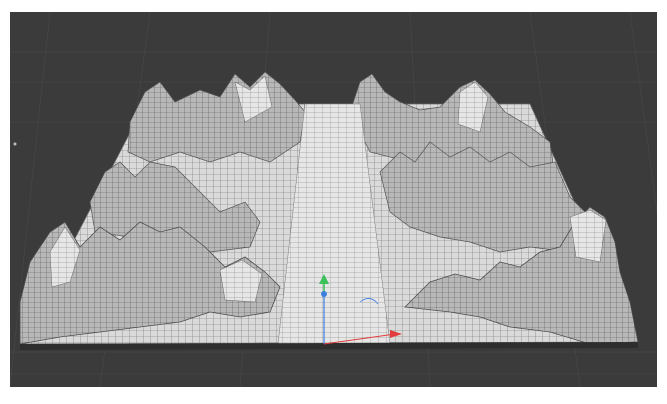 Image resolution: width=667 pixels, height=404 pixels. I want to click on z-axis-arrow-icon, so click(324, 294).